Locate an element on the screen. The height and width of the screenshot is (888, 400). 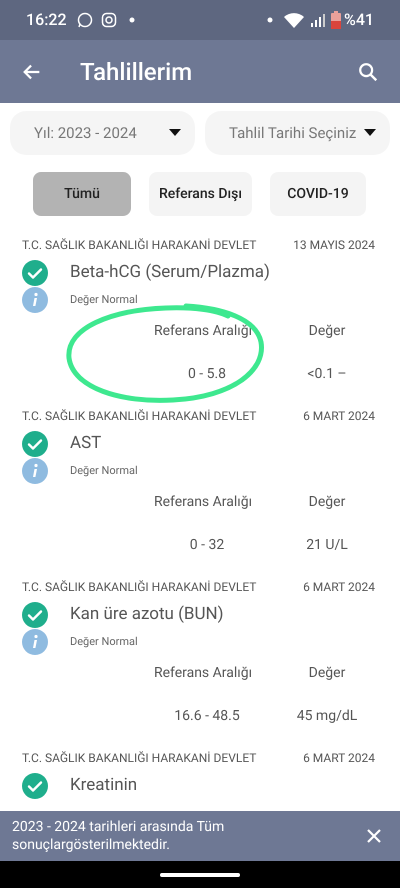
result-value: 21 U/L is located at coordinates (327, 545).